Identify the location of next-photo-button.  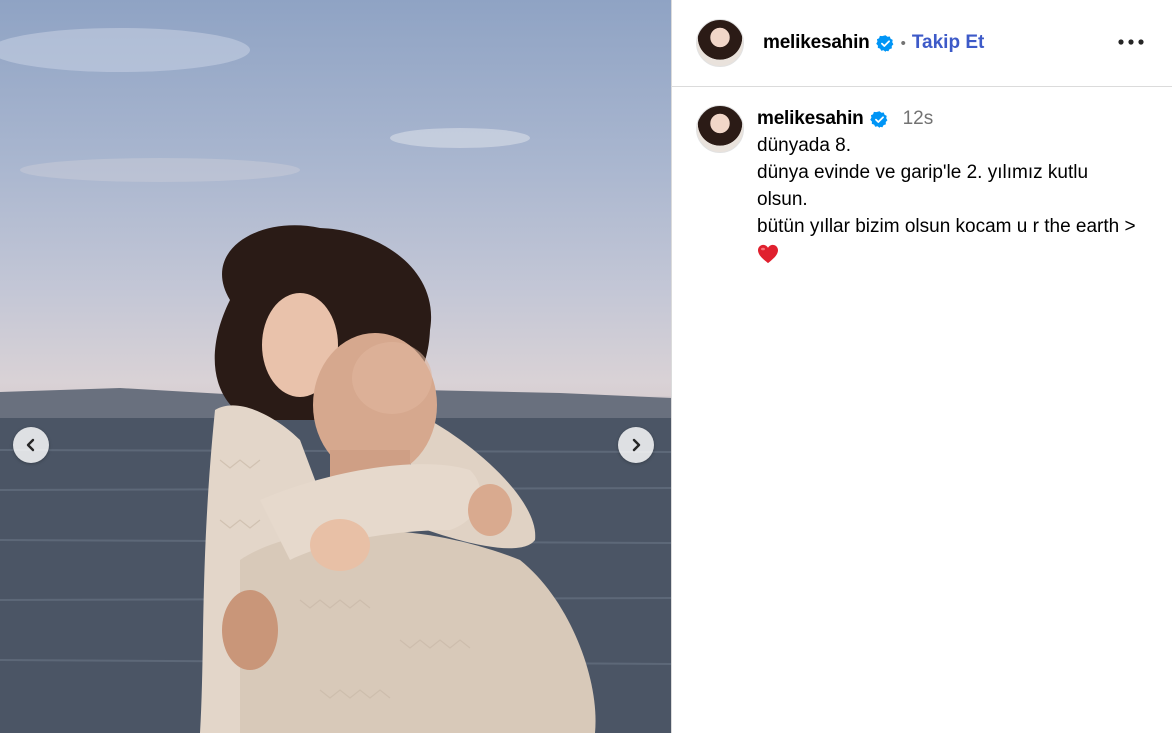
(636, 445).